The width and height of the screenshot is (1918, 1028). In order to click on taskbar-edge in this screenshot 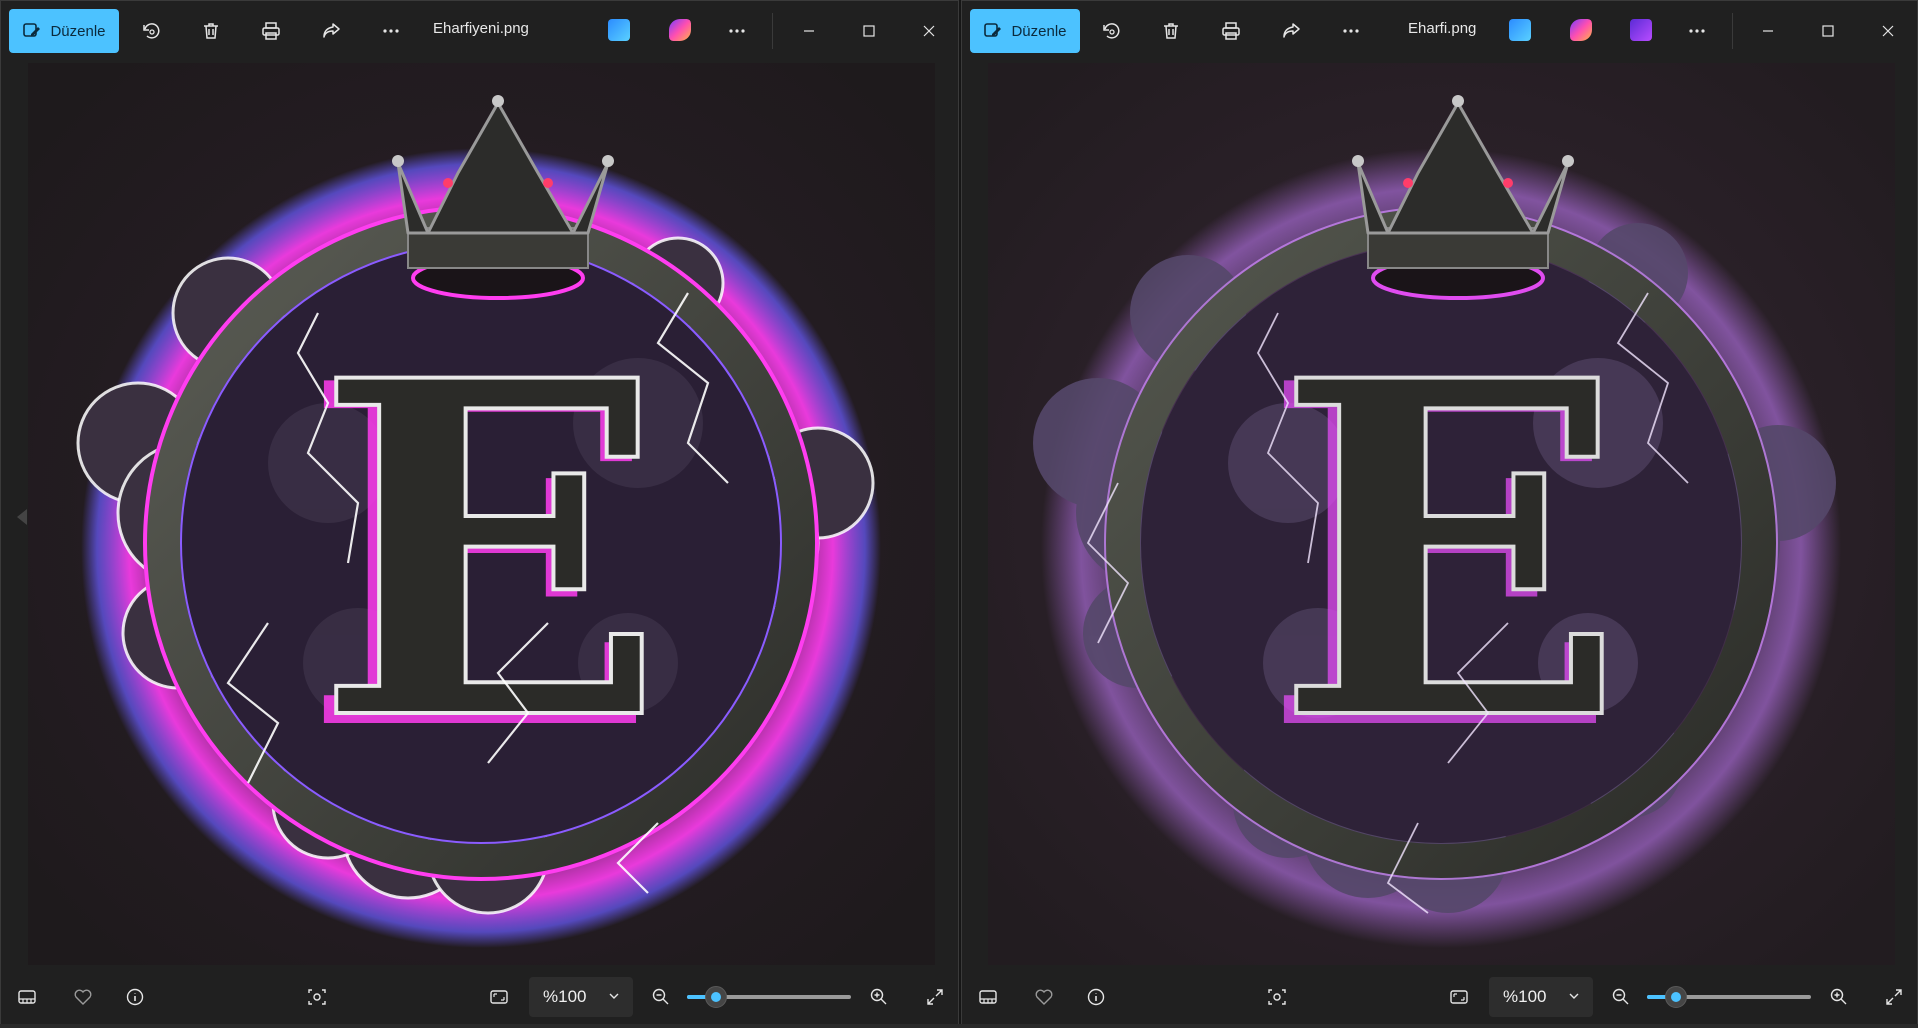, I will do `click(959, 1026)`.